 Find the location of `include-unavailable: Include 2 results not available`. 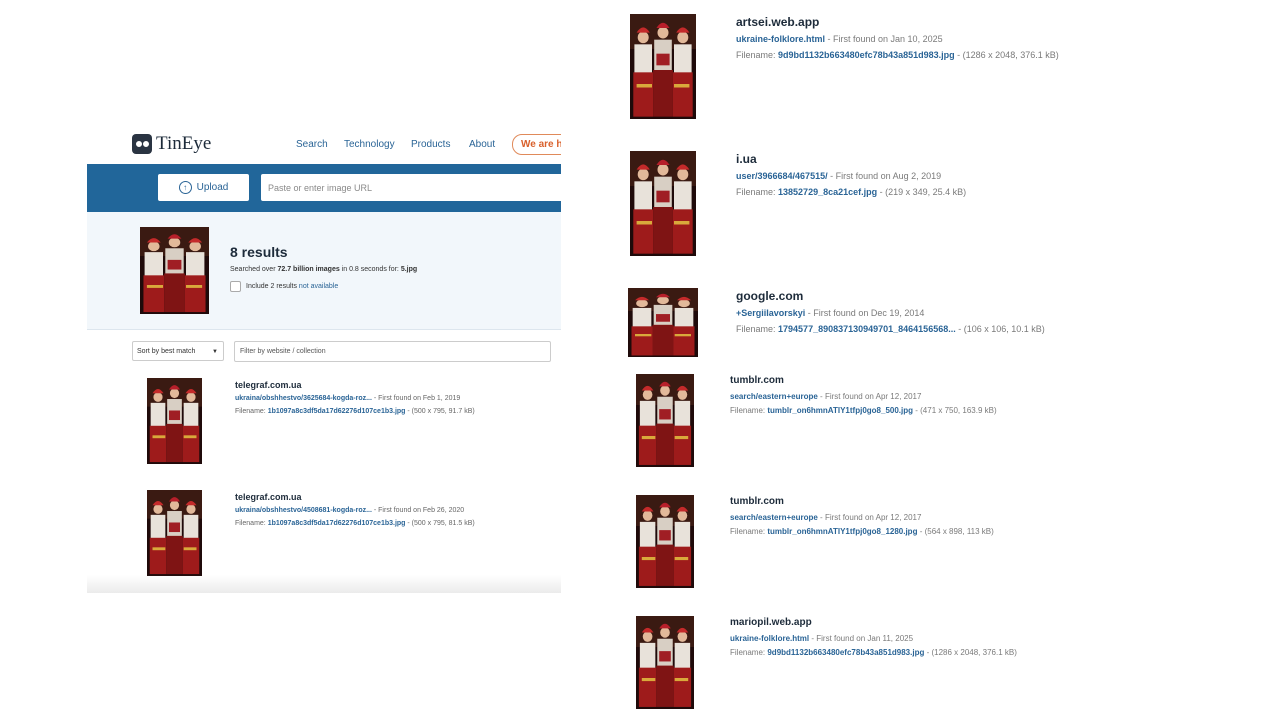

include-unavailable: Include 2 results not available is located at coordinates (284, 286).